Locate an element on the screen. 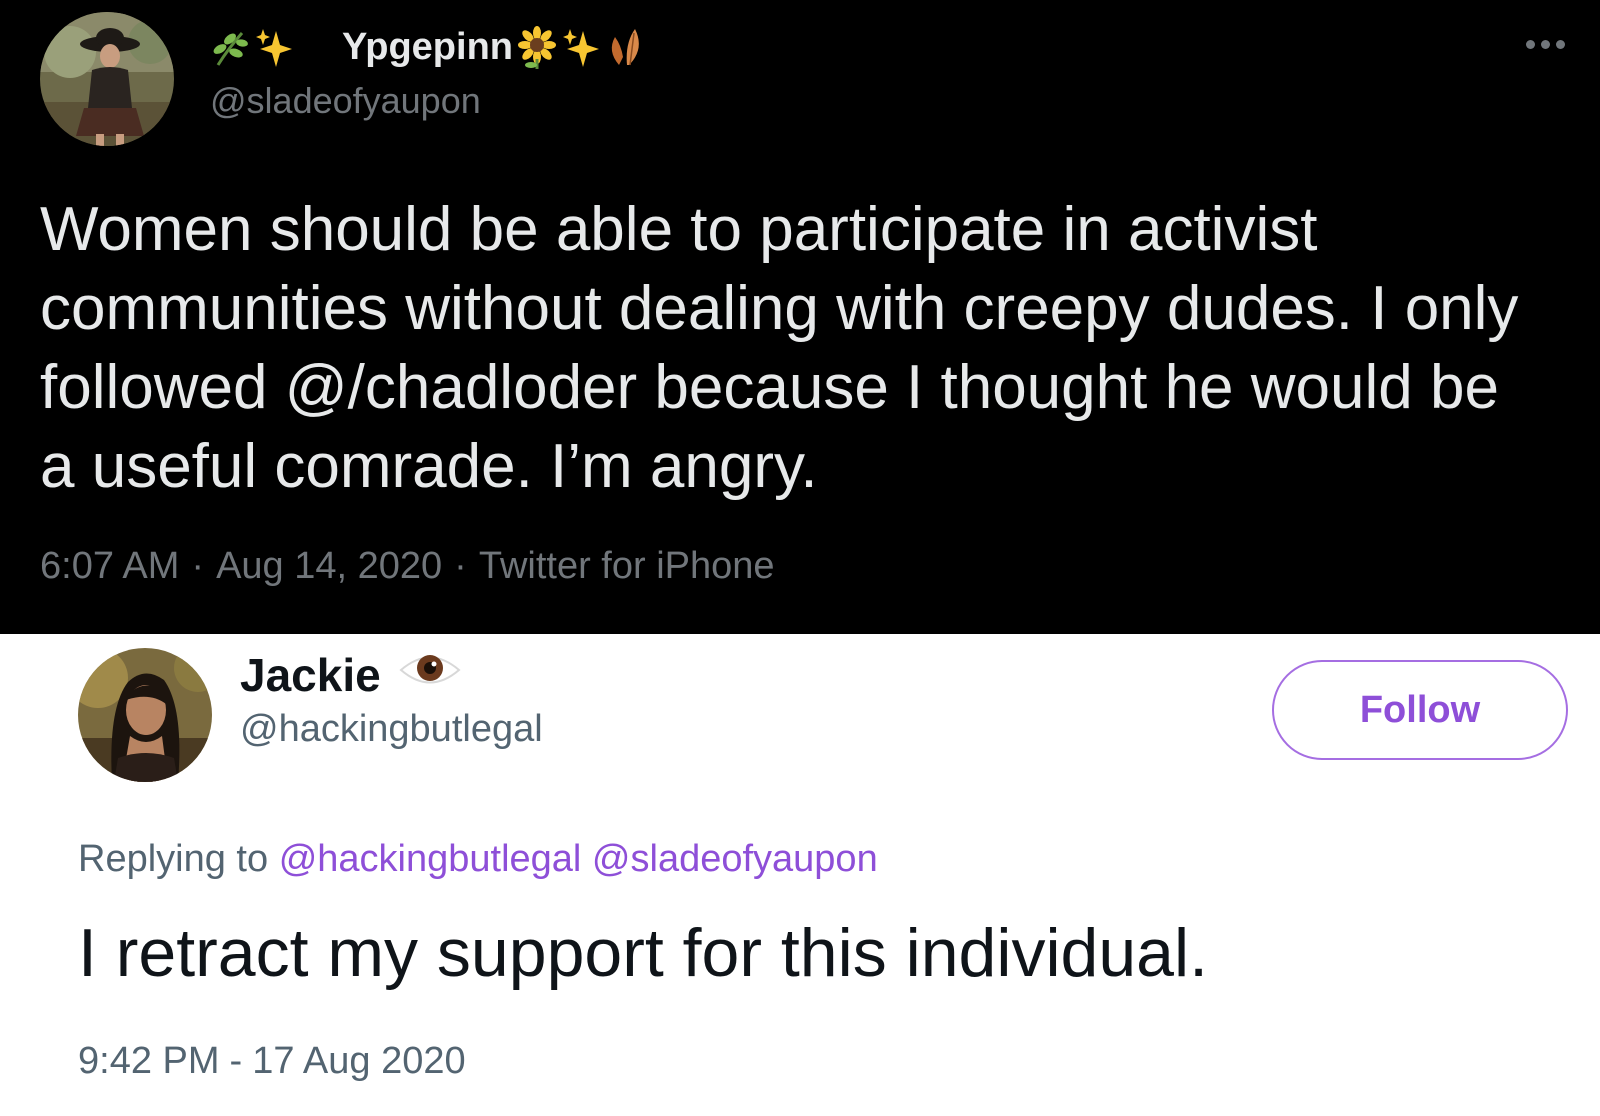 Image resolution: width=1600 pixels, height=1116 pixels. mention-link: @hackingbutlegal is located at coordinates (430, 859).